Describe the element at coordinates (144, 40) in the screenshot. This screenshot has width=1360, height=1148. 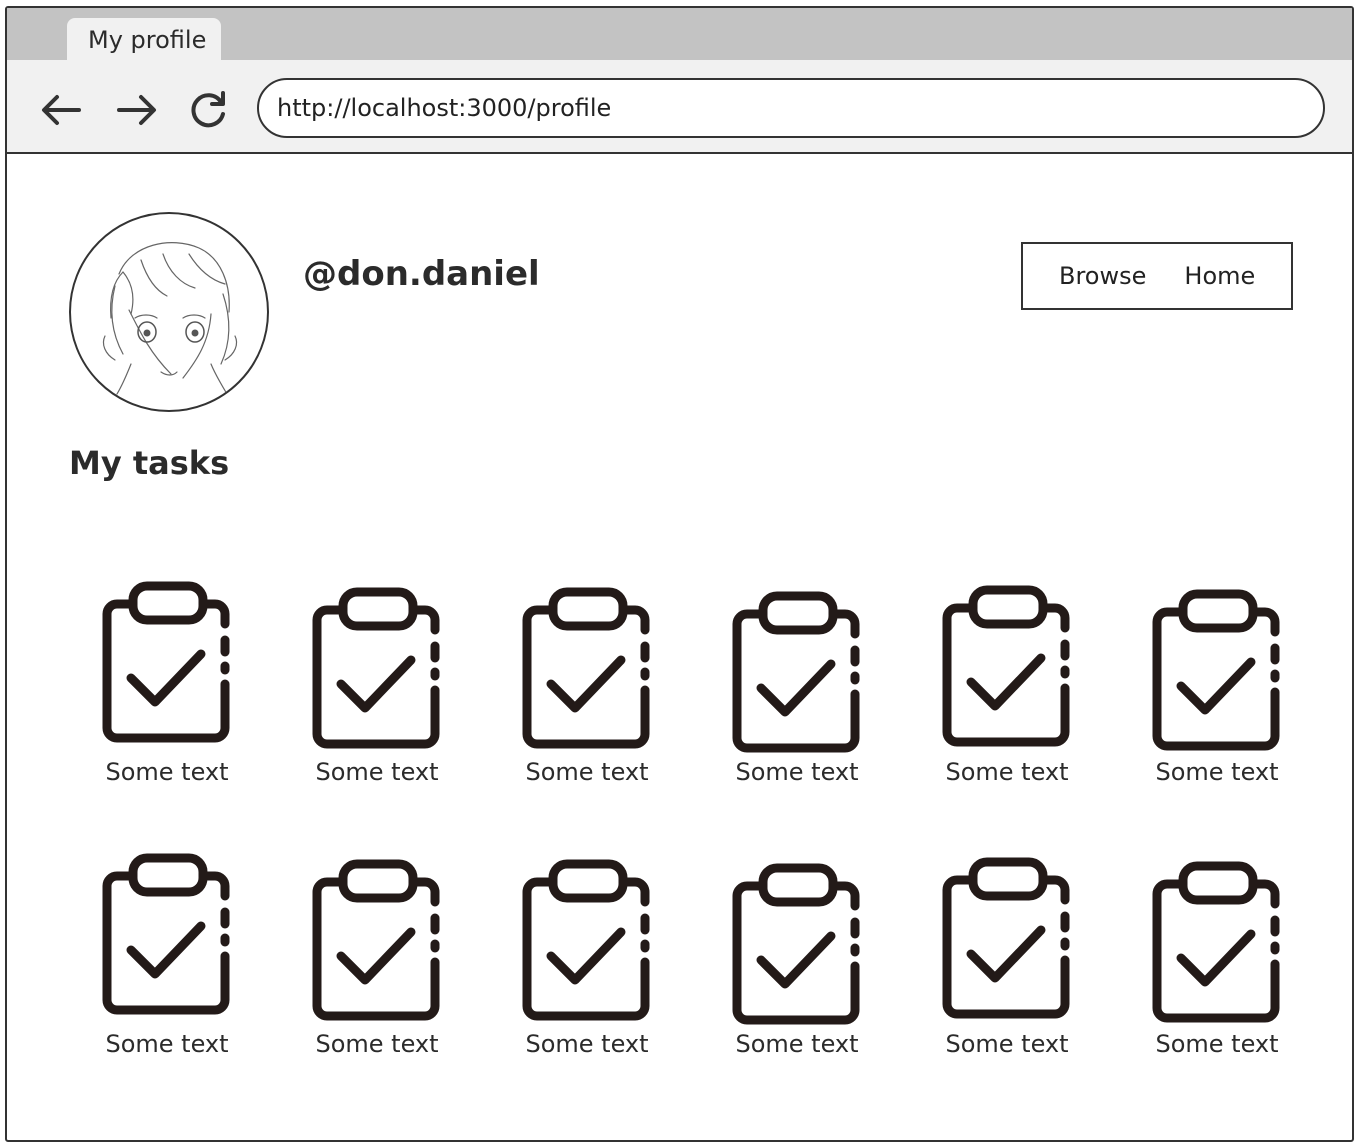
I see `tab-my-profile: My profile` at that location.